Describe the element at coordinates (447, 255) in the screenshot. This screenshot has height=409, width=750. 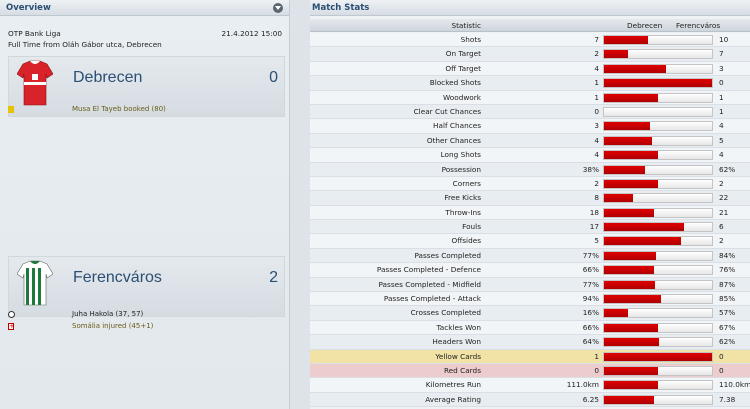
I see `stat-name: Passes Completed` at that location.